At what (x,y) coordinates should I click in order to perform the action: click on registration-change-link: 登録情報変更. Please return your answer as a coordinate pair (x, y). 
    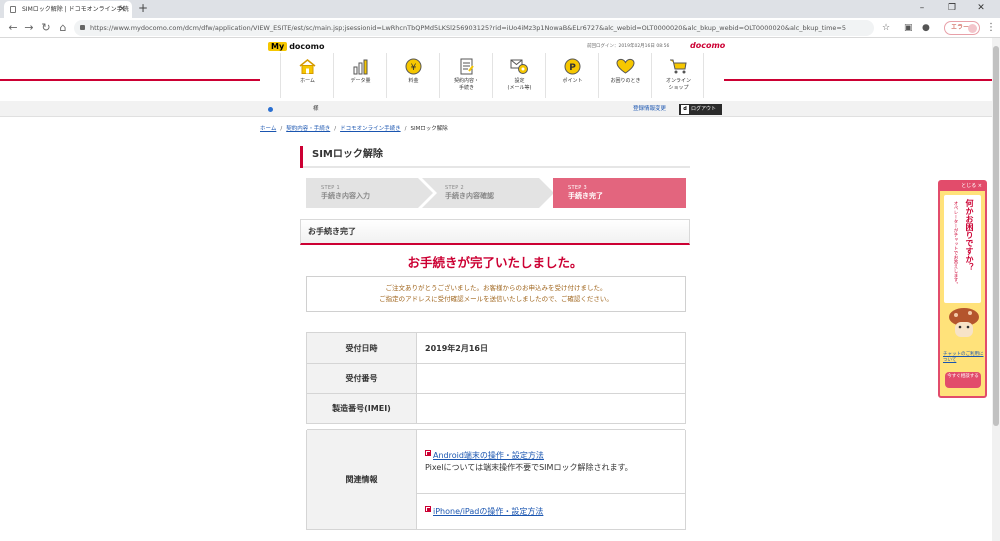
    Looking at the image, I should click on (649, 109).